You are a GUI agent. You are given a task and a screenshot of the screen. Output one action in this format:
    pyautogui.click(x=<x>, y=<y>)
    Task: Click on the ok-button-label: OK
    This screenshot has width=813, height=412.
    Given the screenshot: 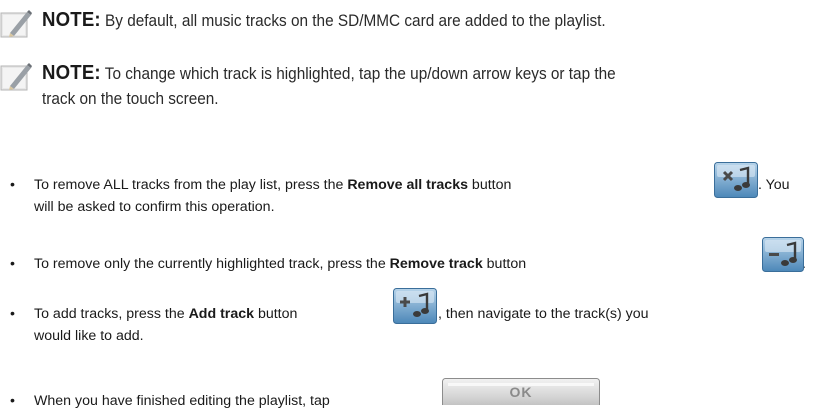 What is the action you would take?
    pyautogui.click(x=521, y=392)
    